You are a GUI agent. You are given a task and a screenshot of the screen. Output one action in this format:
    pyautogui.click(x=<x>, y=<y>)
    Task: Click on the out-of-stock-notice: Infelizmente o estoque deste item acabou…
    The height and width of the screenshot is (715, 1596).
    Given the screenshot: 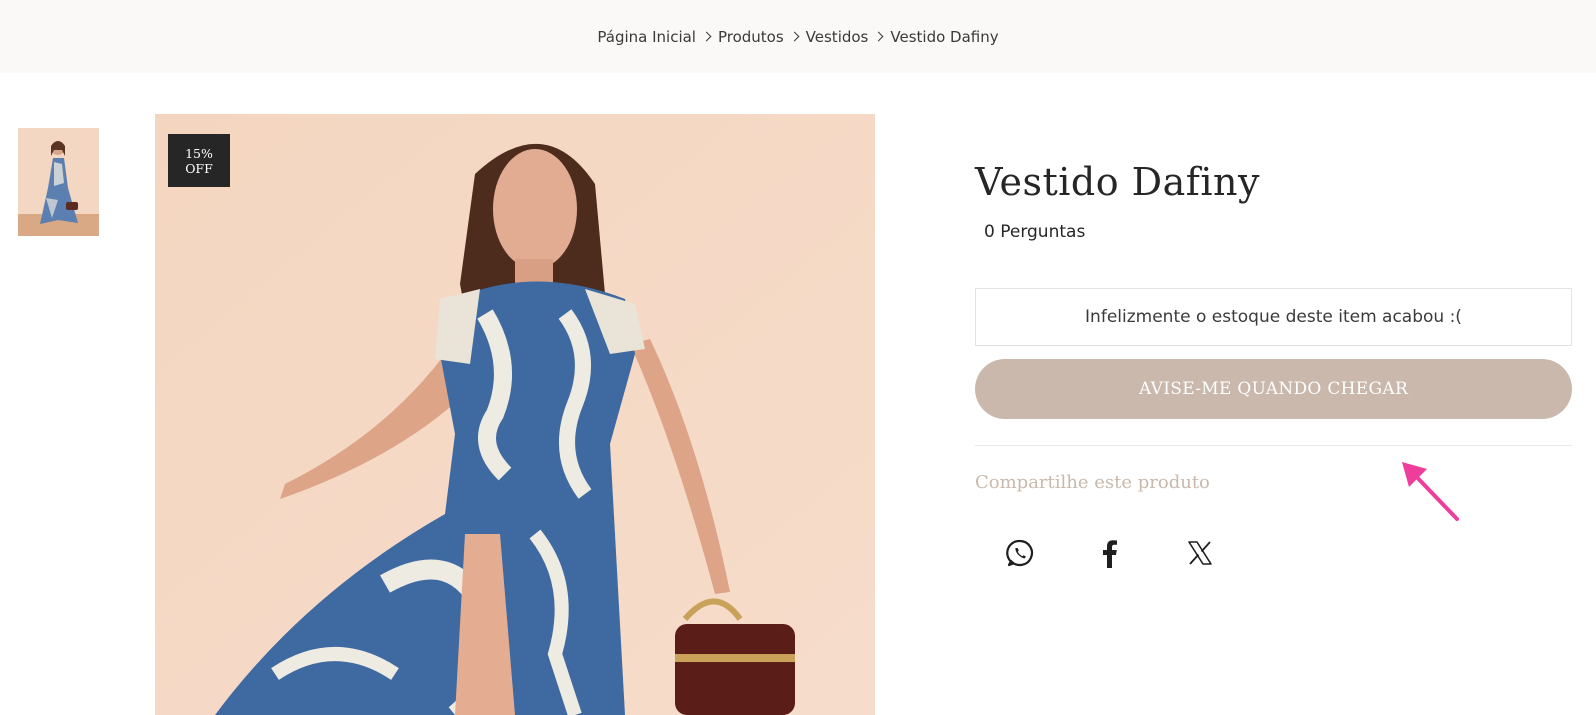 What is the action you would take?
    pyautogui.click(x=1273, y=317)
    